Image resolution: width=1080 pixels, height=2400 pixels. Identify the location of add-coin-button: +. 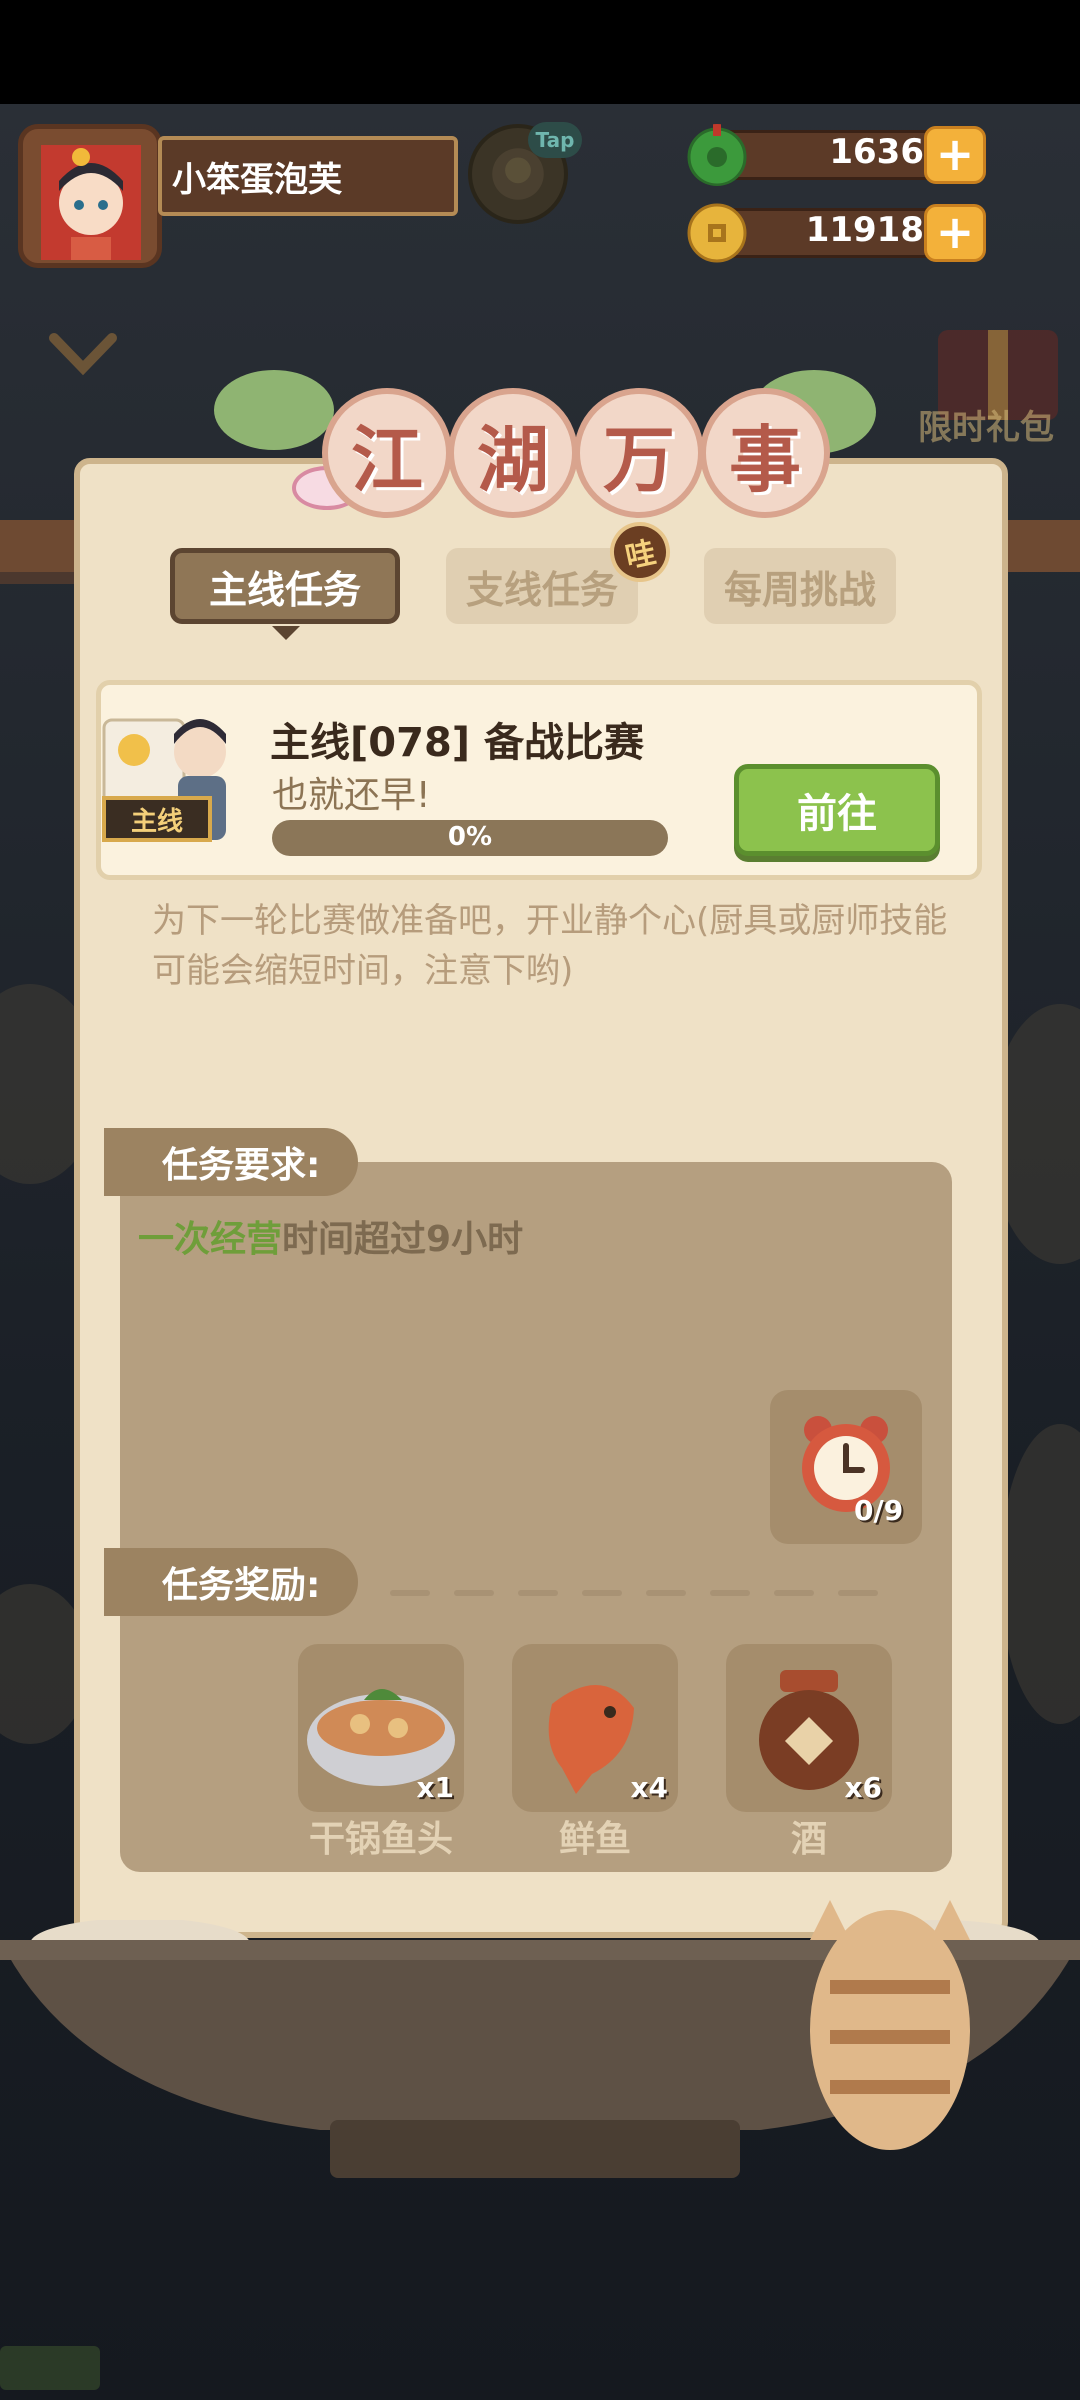
(955, 233).